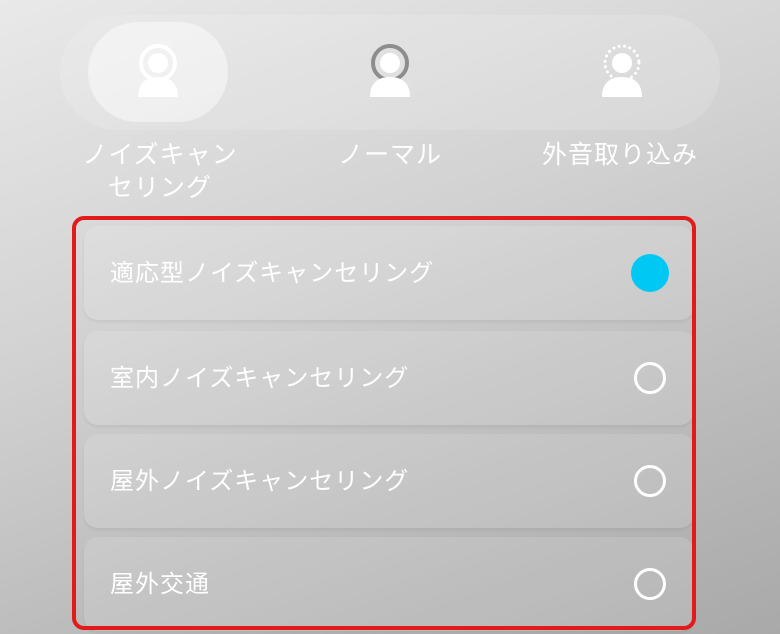 This screenshot has width=780, height=634. I want to click on mode-noise-cancelling-button, so click(158, 72).